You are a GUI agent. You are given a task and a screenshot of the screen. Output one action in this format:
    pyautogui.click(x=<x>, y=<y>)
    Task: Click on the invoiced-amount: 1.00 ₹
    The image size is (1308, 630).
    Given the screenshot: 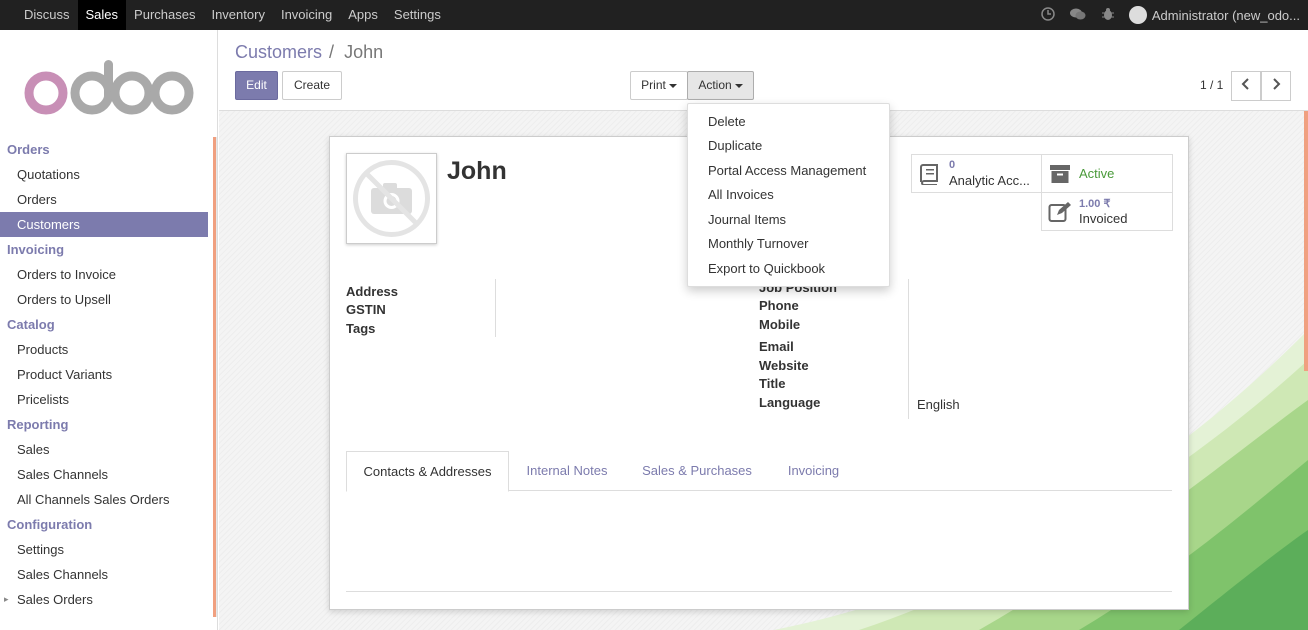 What is the action you would take?
    pyautogui.click(x=1095, y=204)
    